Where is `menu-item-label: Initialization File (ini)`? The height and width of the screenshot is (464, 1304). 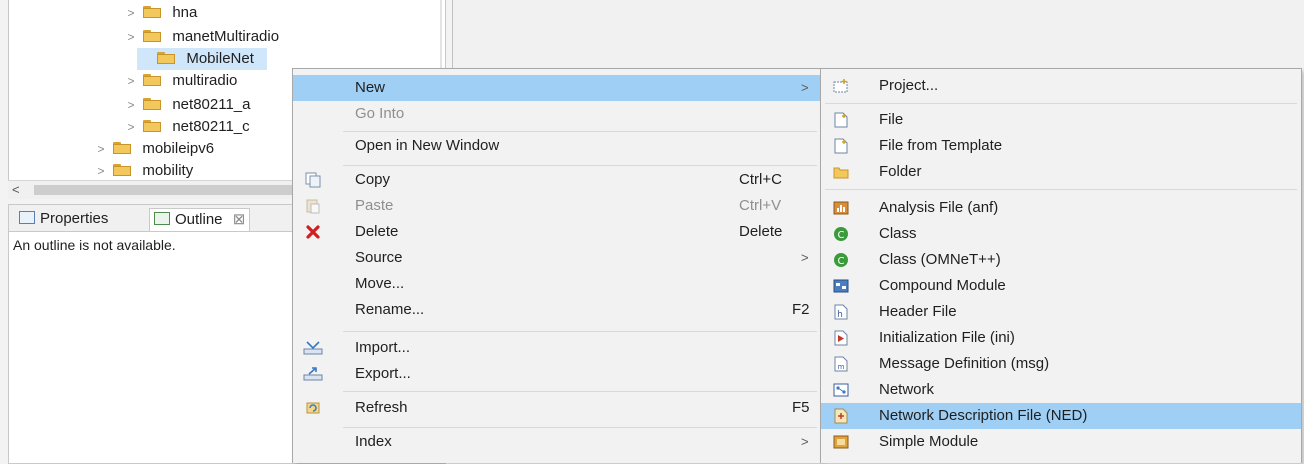
menu-item-label: Initialization File (ini) is located at coordinates (947, 337).